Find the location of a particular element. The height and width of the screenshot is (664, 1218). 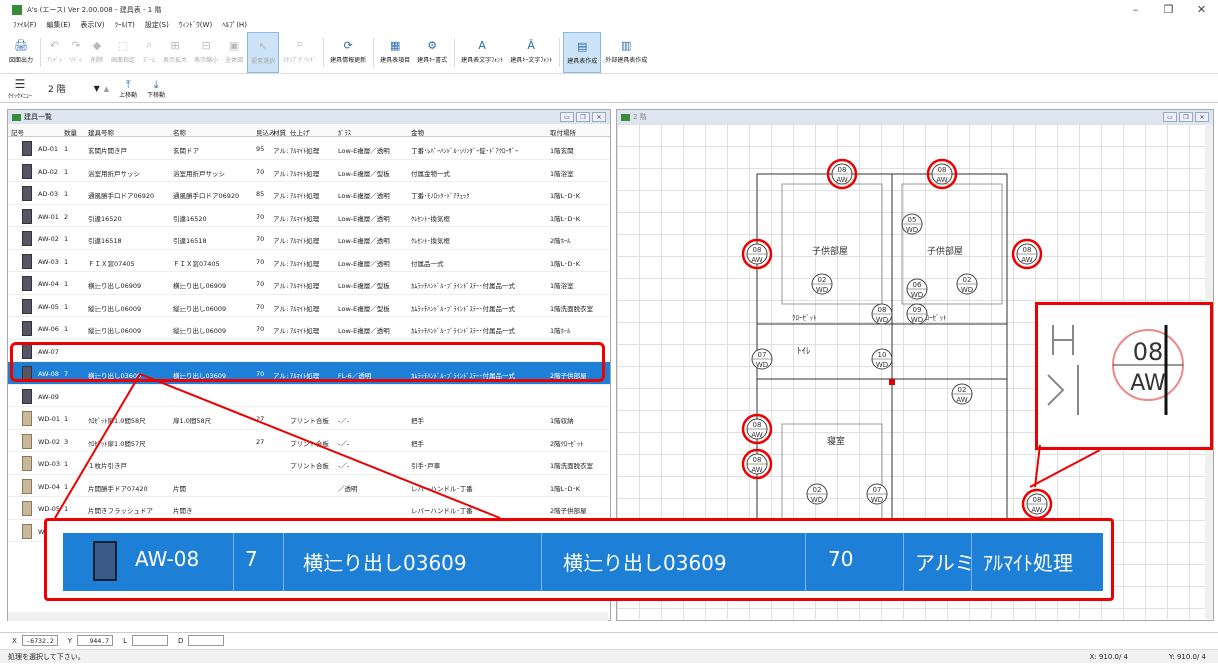

table-row: WD-05 1 片開きフラッシュドア 片開き レバーハンドル･丁番 2階子供部屋 is located at coordinates (309, 508).